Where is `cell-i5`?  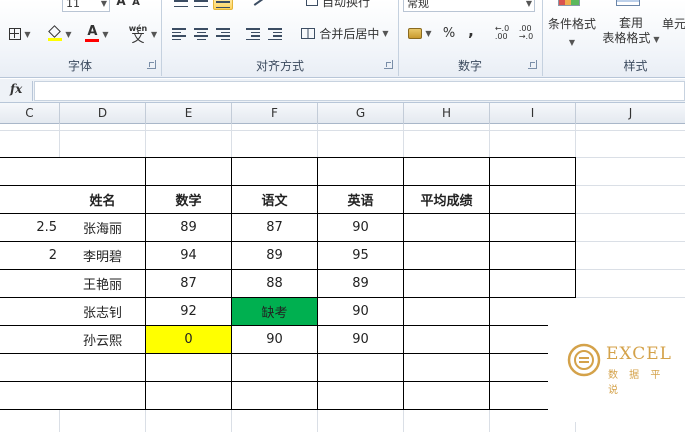
cell-i5 is located at coordinates (533, 284).